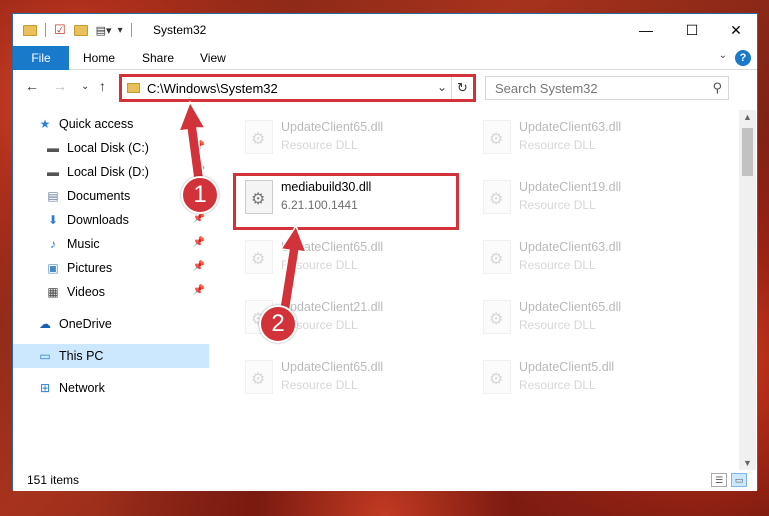 This screenshot has height=516, width=769. I want to click on step-2-badge: 2, so click(278, 324).